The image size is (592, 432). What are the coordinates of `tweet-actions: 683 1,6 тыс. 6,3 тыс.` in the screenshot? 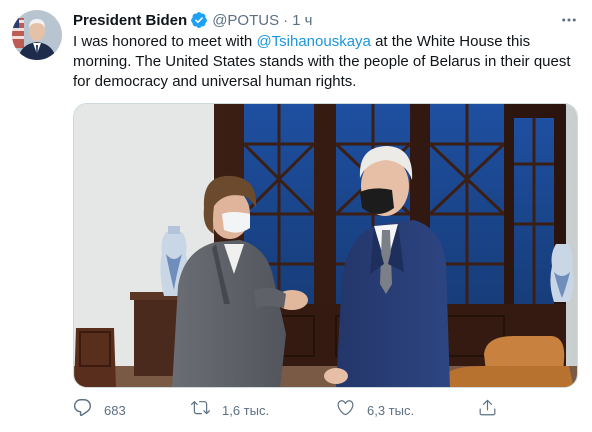 It's located at (293, 410).